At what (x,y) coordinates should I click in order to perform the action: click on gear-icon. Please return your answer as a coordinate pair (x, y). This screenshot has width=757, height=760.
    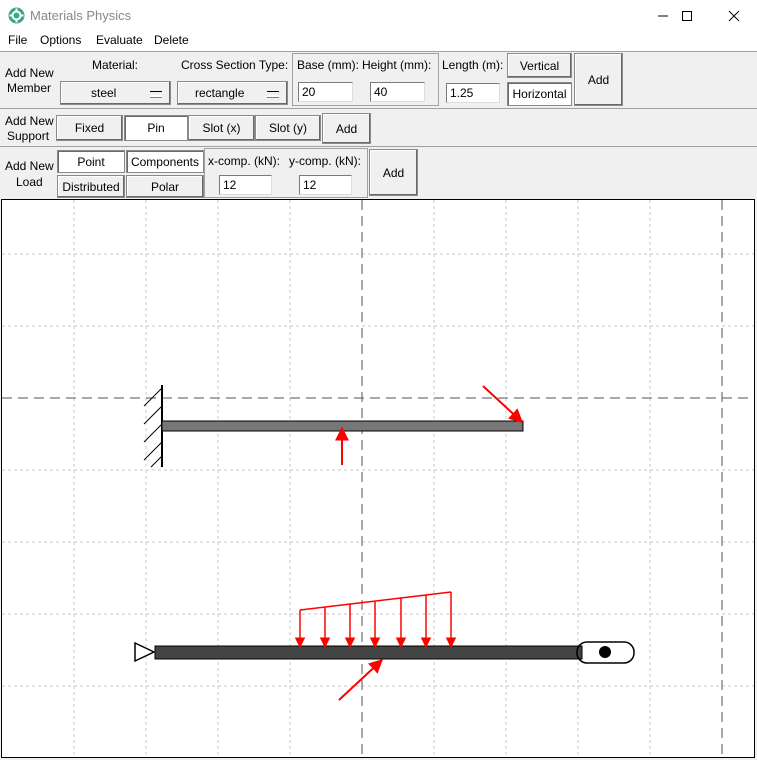
    Looking at the image, I should click on (16, 15).